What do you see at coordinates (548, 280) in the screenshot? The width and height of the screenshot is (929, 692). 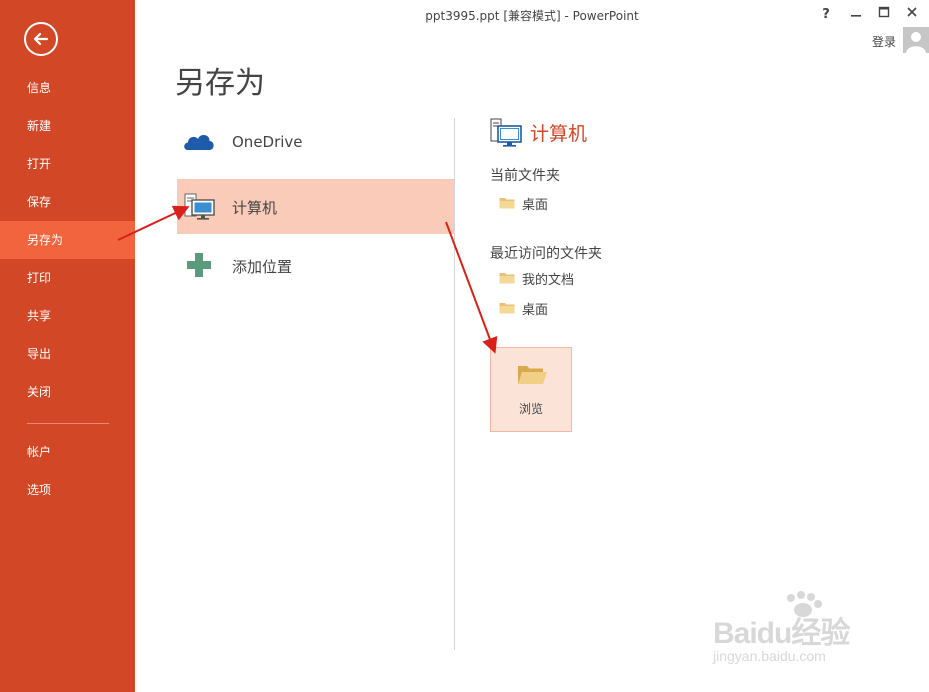 I see `folder-label: 我的文档` at bounding box center [548, 280].